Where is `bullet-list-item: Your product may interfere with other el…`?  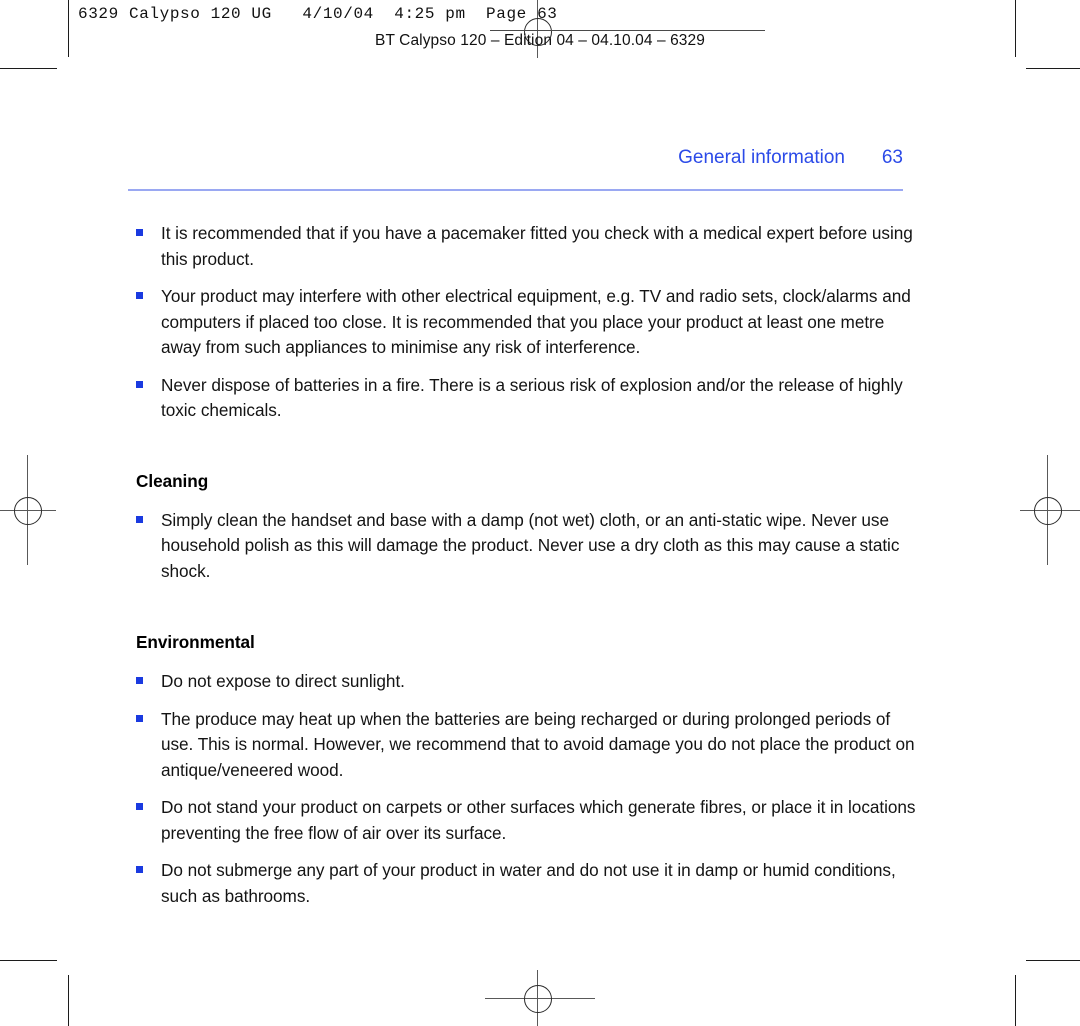 bullet-list-item: Your product may interfere with other el… is located at coordinates (526, 322).